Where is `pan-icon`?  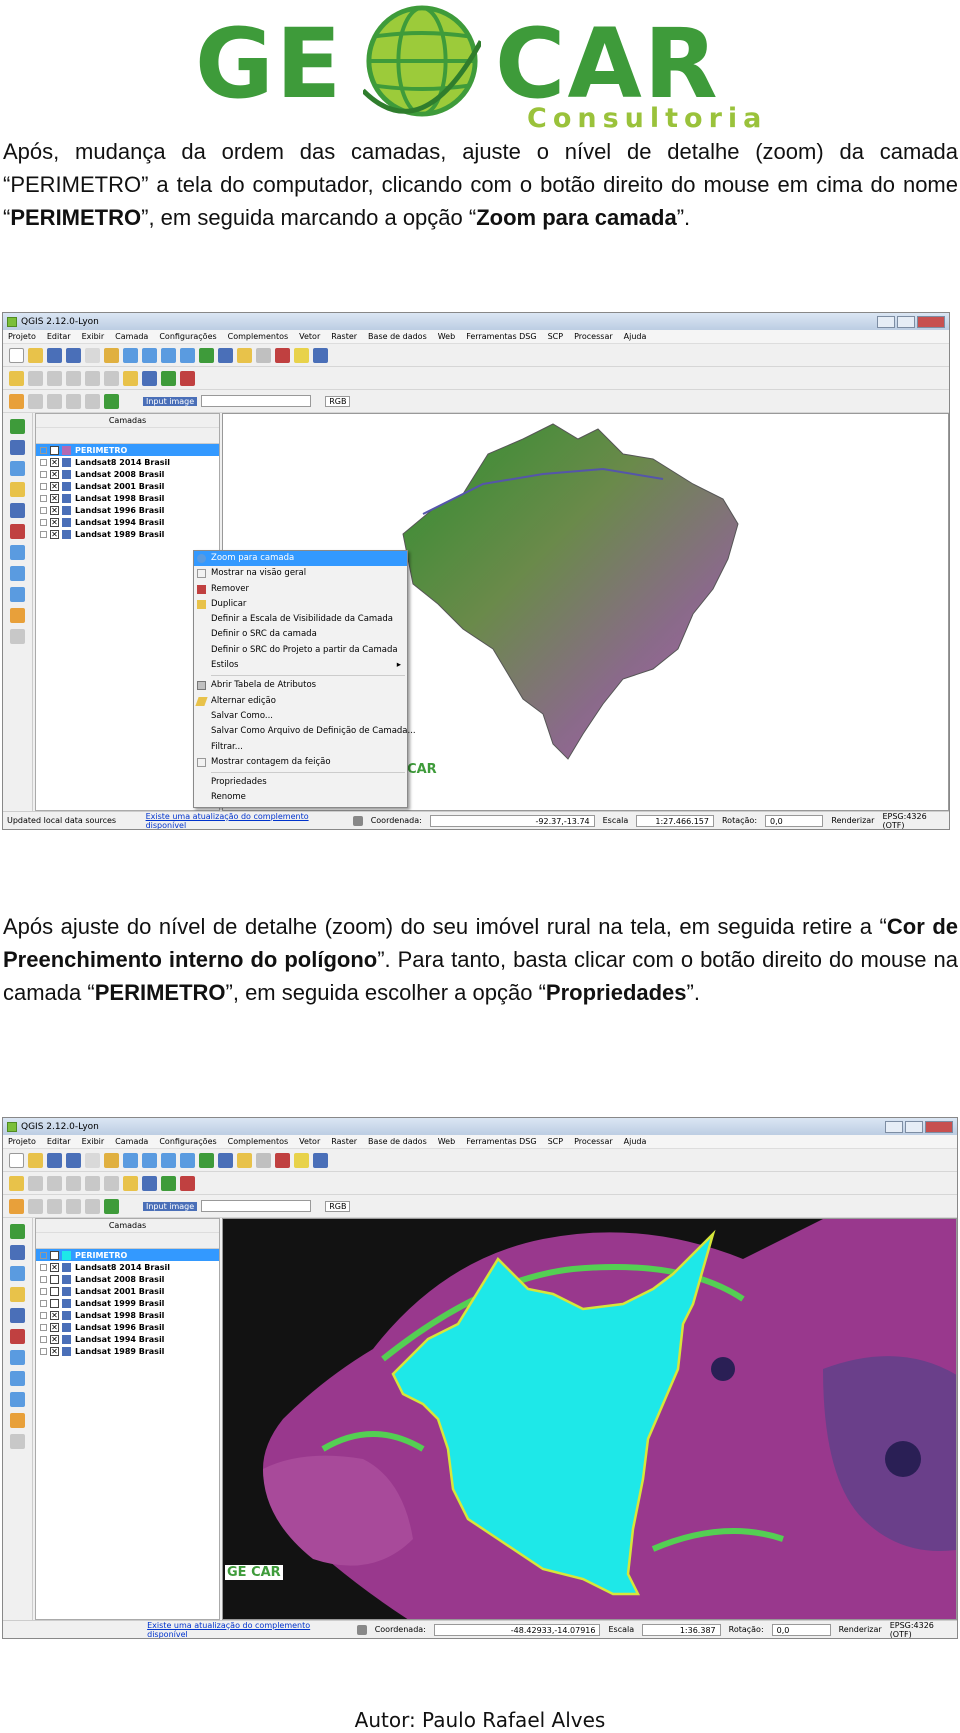 pan-icon is located at coordinates (111, 355).